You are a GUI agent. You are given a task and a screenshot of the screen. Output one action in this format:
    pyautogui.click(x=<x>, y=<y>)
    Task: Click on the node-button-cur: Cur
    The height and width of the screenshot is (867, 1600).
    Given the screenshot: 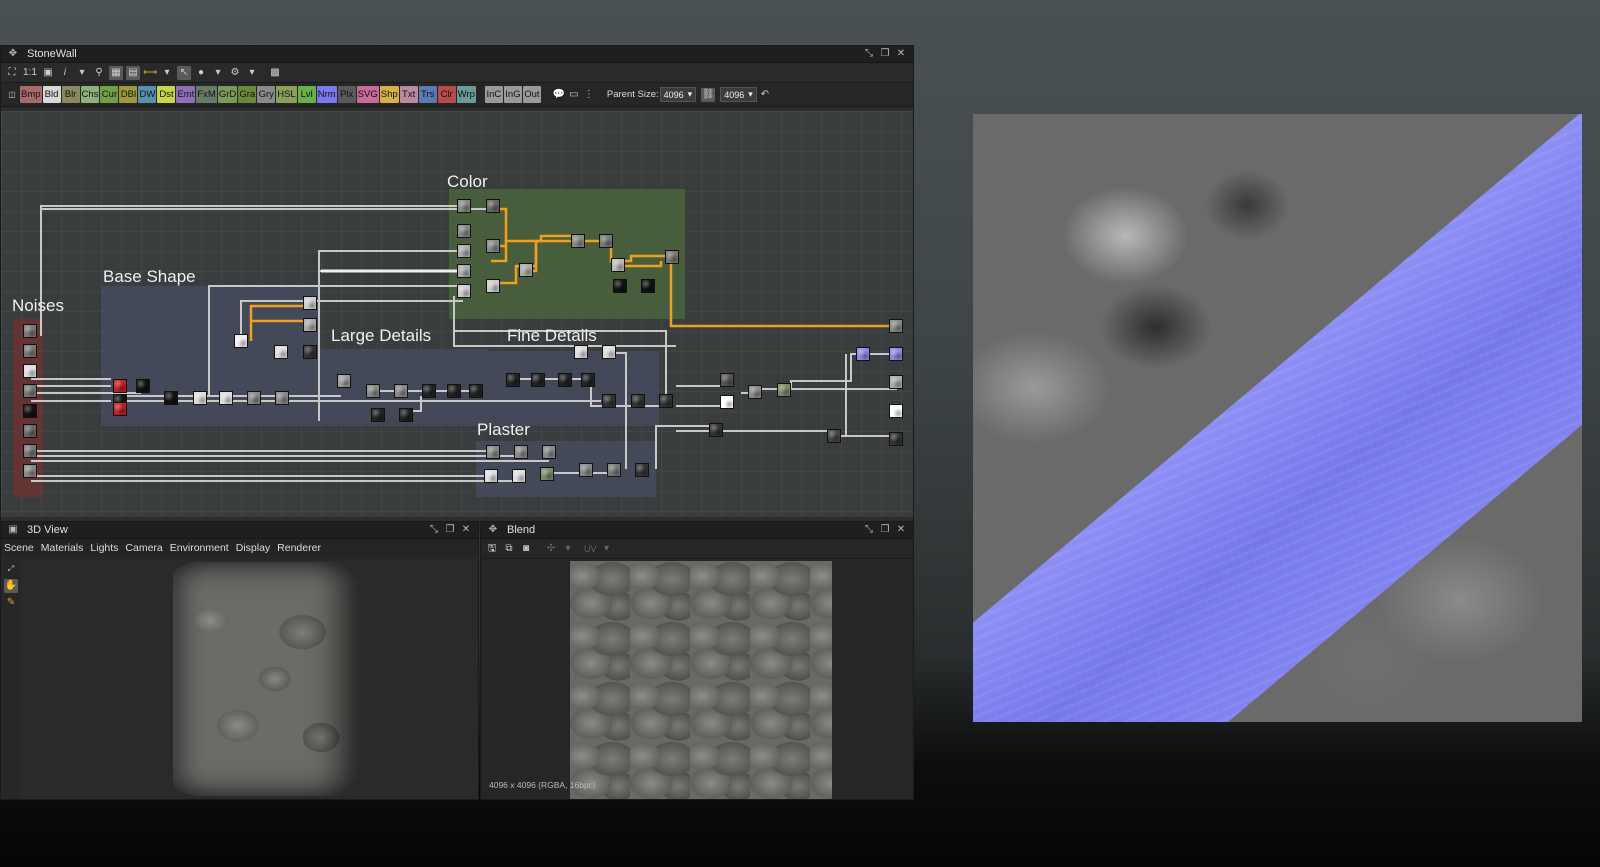 What is the action you would take?
    pyautogui.click(x=109, y=94)
    